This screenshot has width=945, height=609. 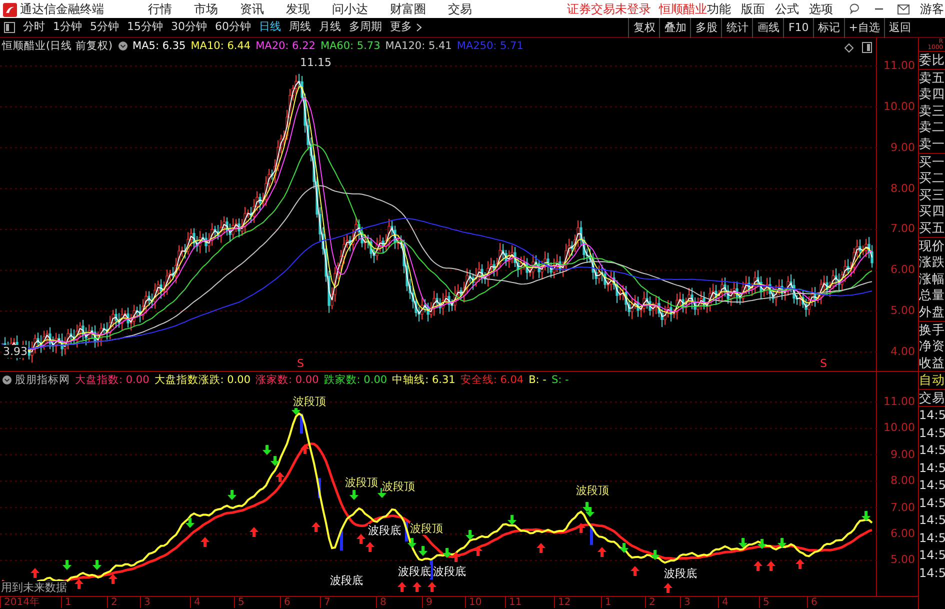 What do you see at coordinates (252, 9) in the screenshot?
I see `menu-item: 资讯` at bounding box center [252, 9].